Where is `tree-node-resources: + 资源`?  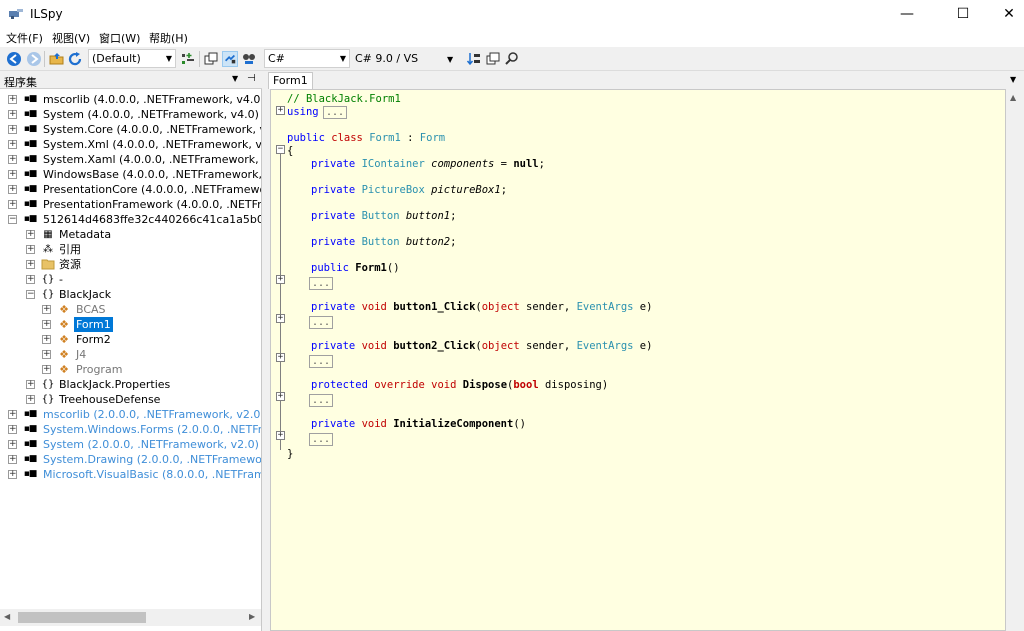 tree-node-resources: + 资源 is located at coordinates (130, 264).